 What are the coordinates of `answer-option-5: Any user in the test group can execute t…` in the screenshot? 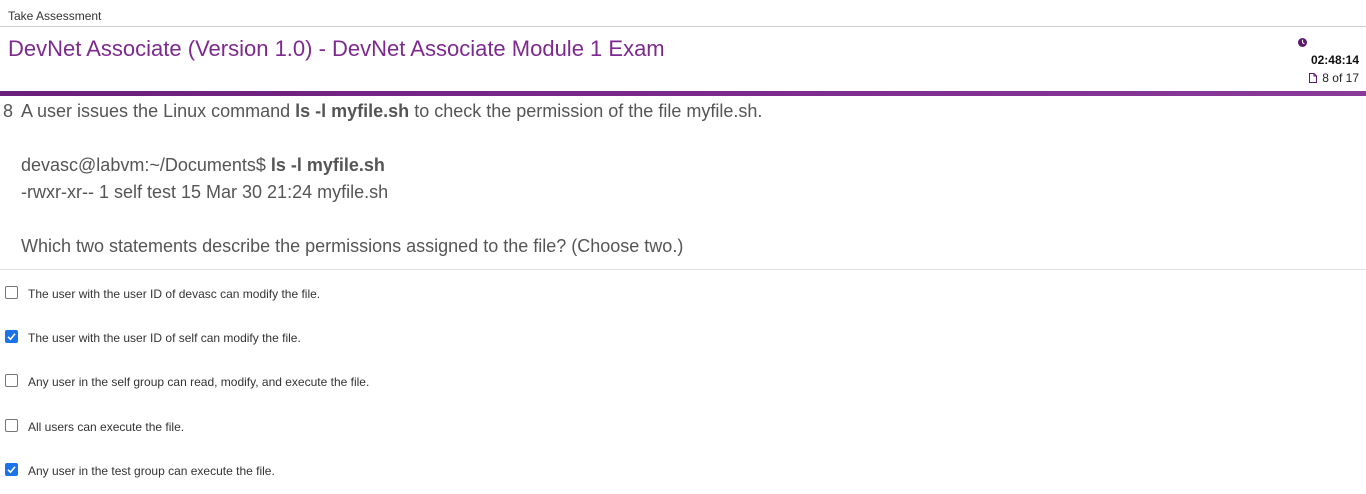 It's located at (305, 472).